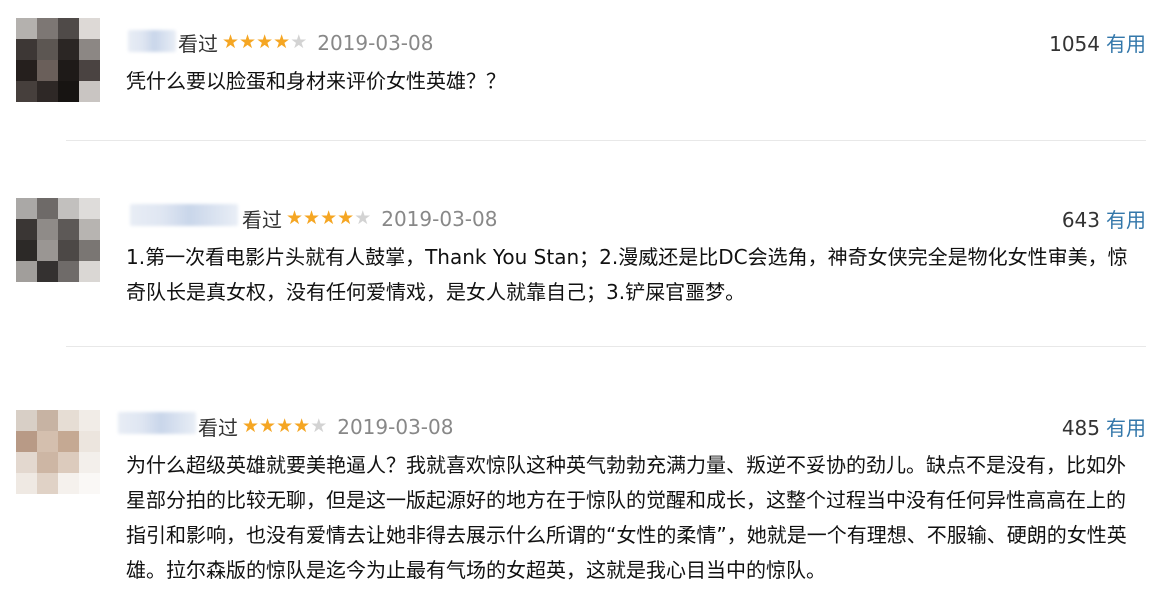 The width and height of the screenshot is (1162, 600). What do you see at coordinates (1080, 428) in the screenshot?
I see `useful-count: 485` at bounding box center [1080, 428].